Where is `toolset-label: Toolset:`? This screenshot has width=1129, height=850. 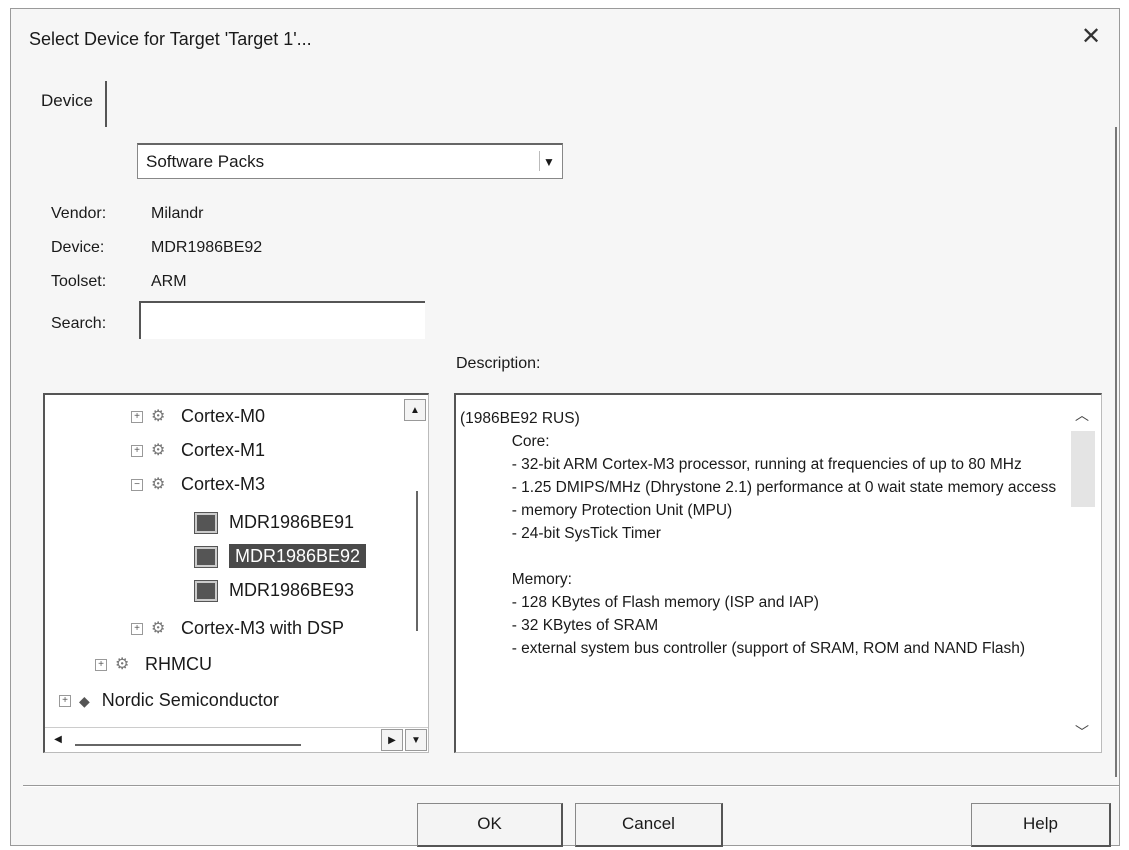 toolset-label: Toolset: is located at coordinates (79, 281).